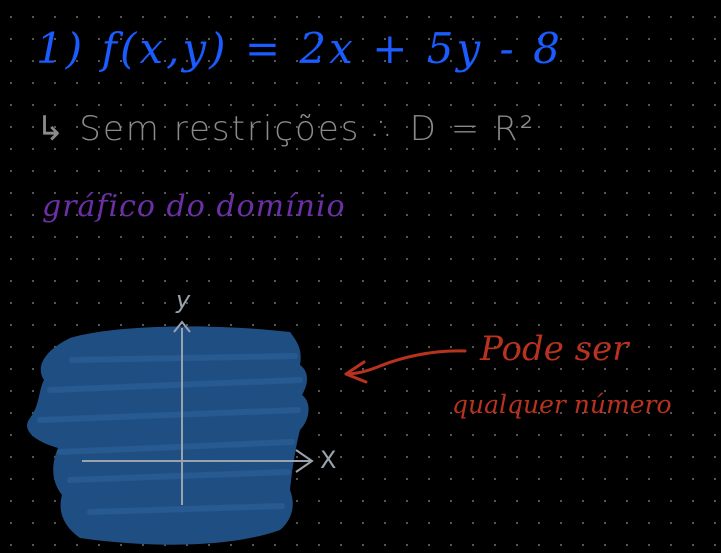  Describe the element at coordinates (554, 349) in the screenshot. I see `annotation-line-1: Pode ser` at that location.